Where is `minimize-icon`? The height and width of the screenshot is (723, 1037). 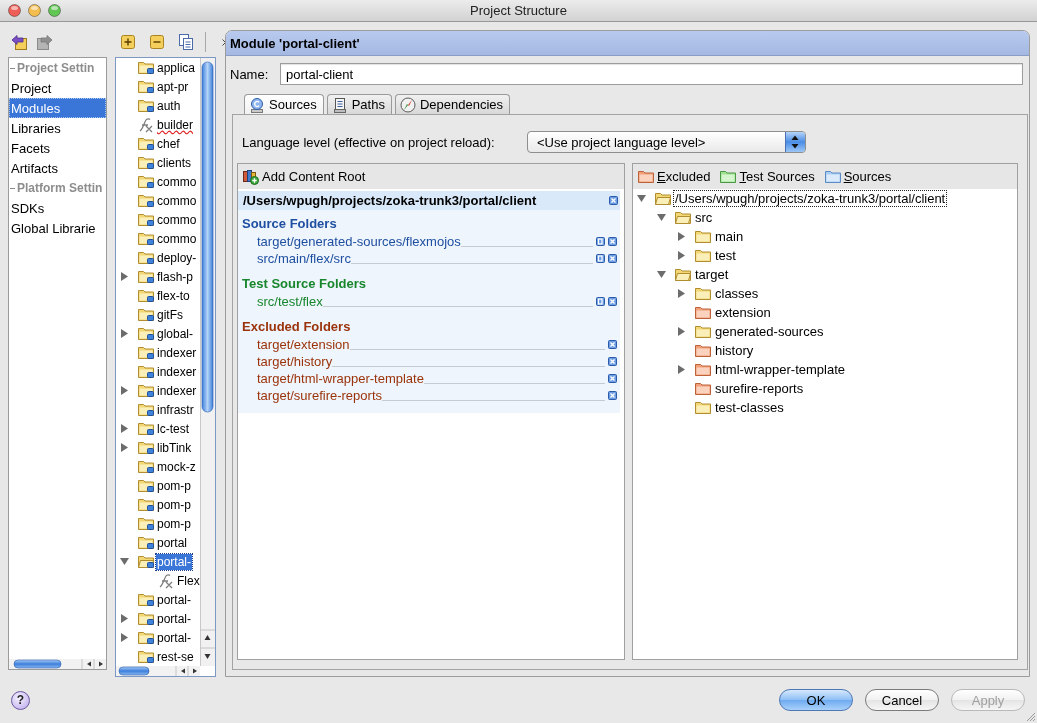
minimize-icon is located at coordinates (34, 10).